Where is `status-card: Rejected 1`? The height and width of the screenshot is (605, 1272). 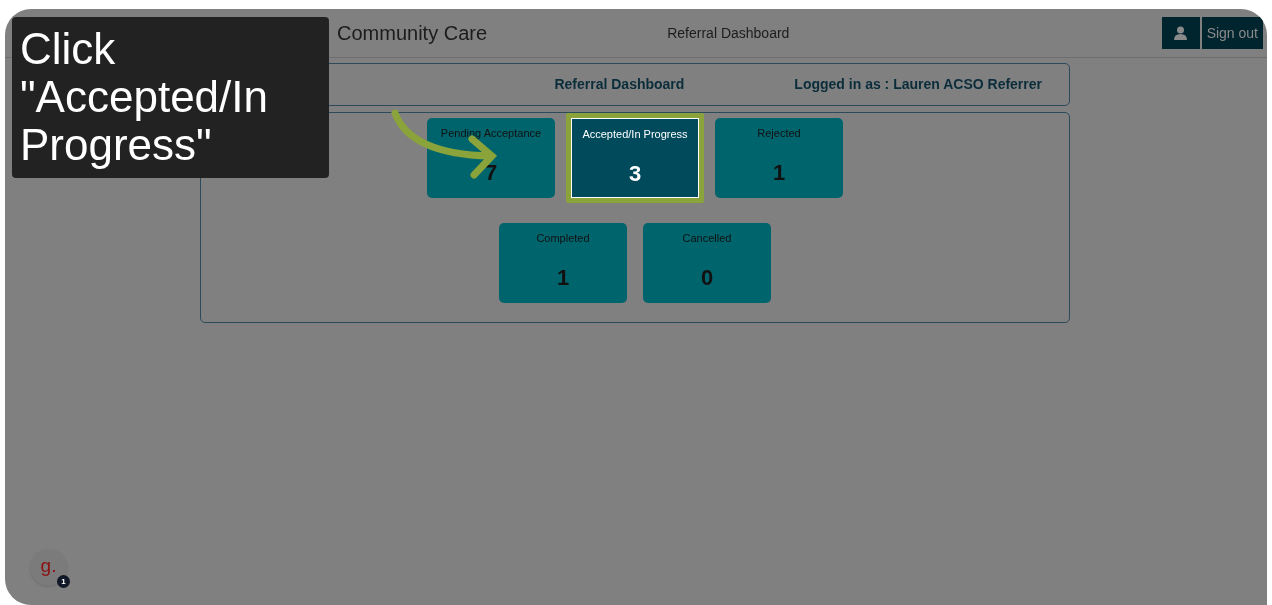 status-card: Rejected 1 is located at coordinates (779, 158).